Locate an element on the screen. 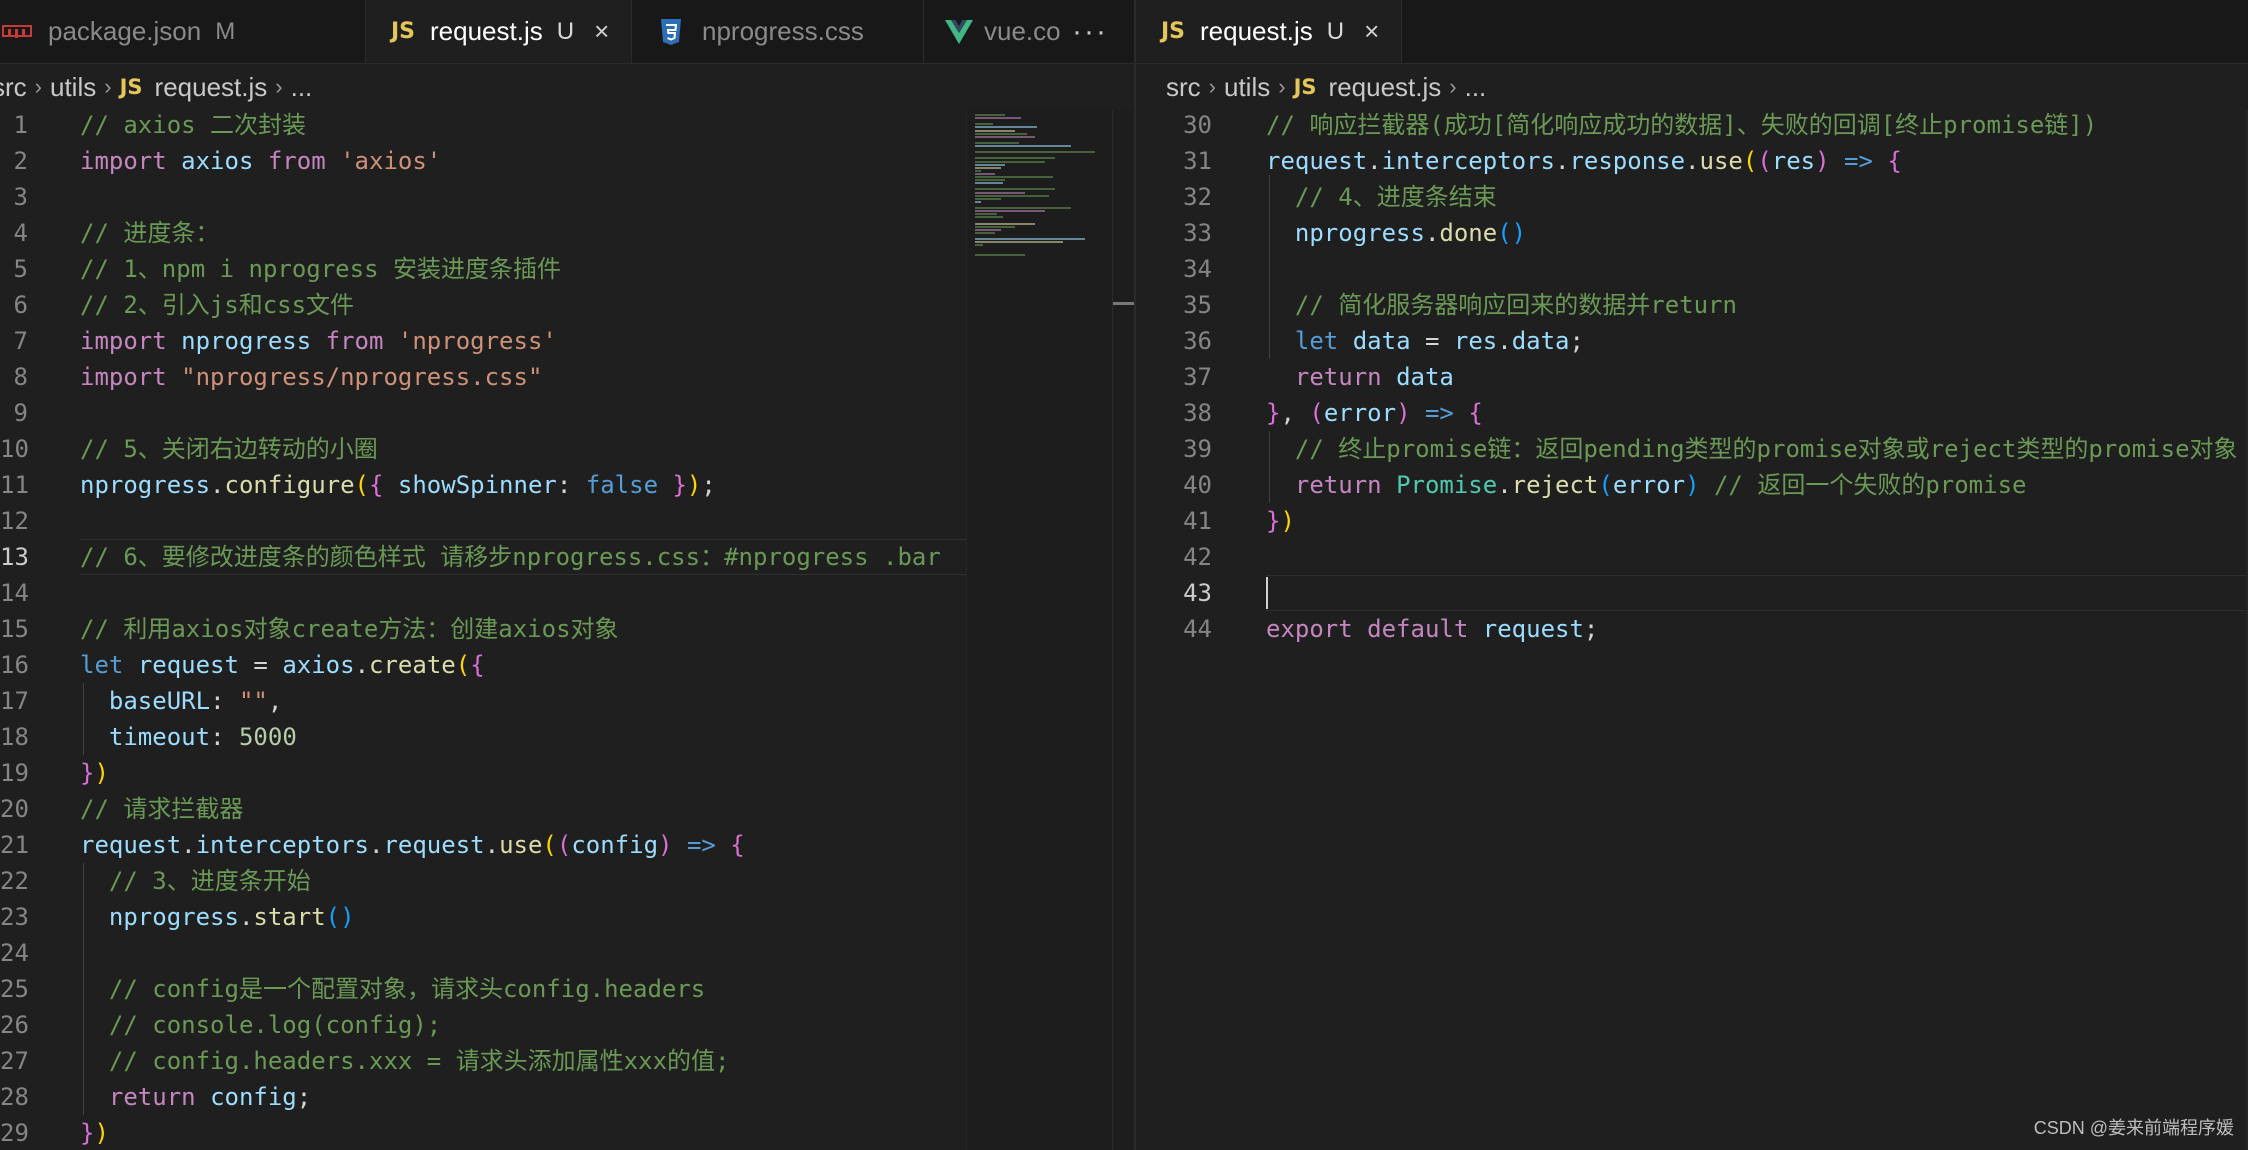  line-number: 23 is located at coordinates (14, 917).